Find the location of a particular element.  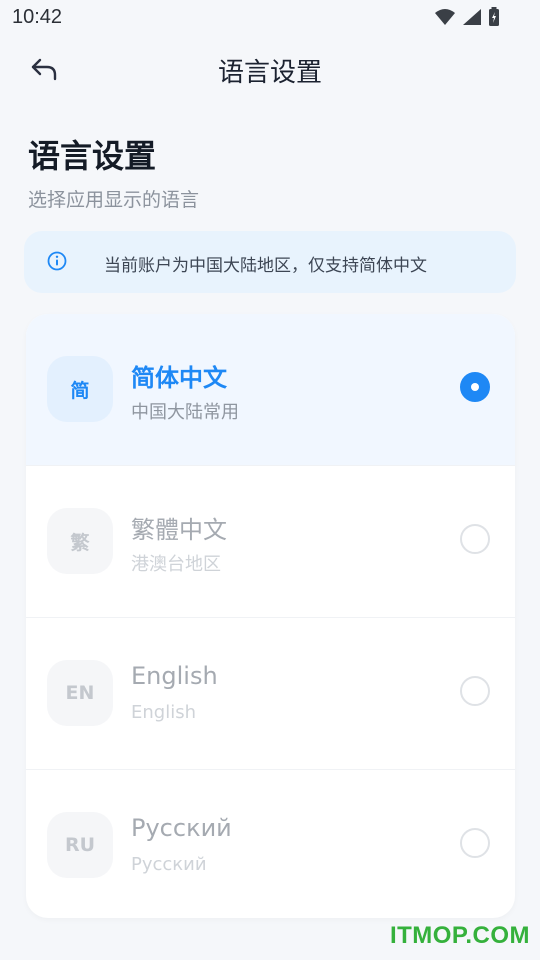

language-name: English is located at coordinates (174, 676).